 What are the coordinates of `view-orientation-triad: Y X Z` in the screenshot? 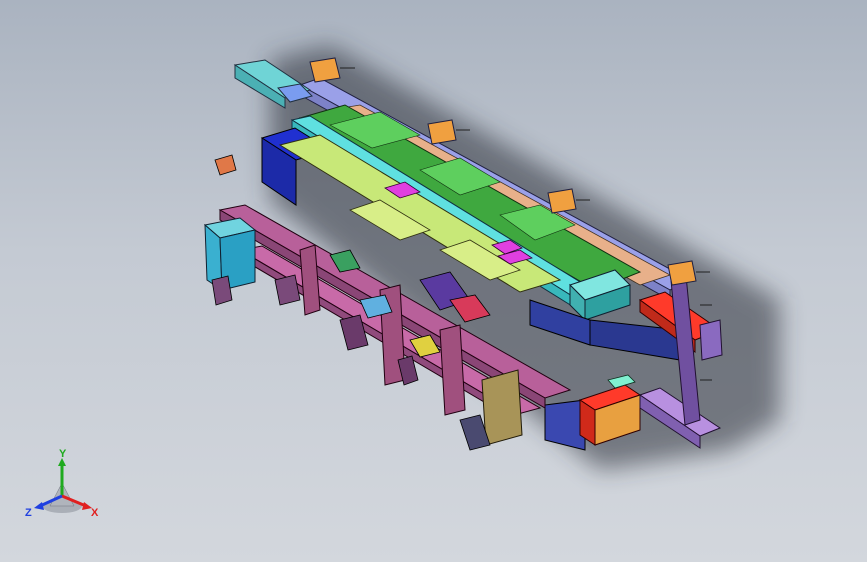 It's located at (62, 488).